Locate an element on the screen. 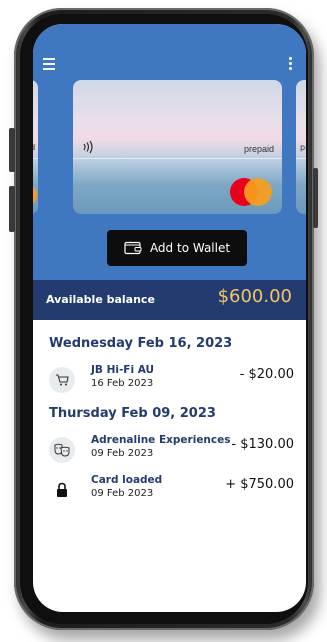  prepaid-card: prepaid is located at coordinates (177, 147).